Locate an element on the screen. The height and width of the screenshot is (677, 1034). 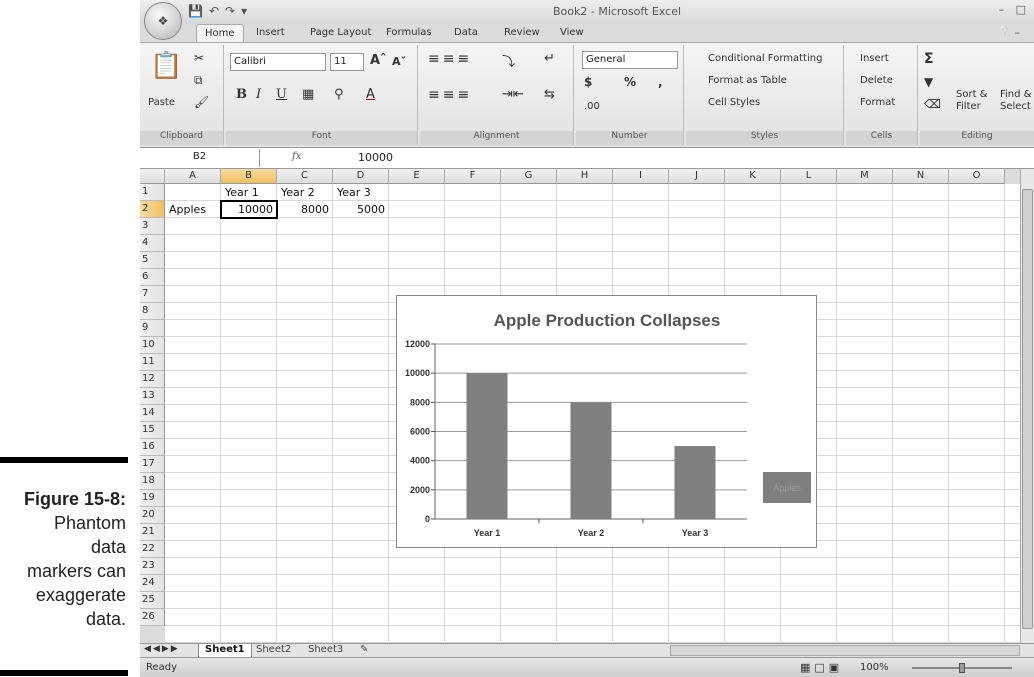
zoom-level: 100% is located at coordinates (874, 667).